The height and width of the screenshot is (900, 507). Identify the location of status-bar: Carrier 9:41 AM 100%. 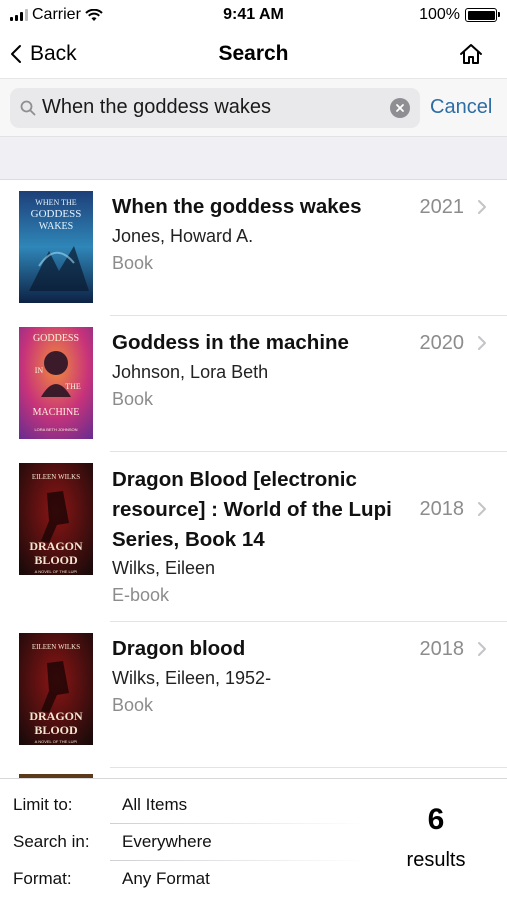
(253, 15).